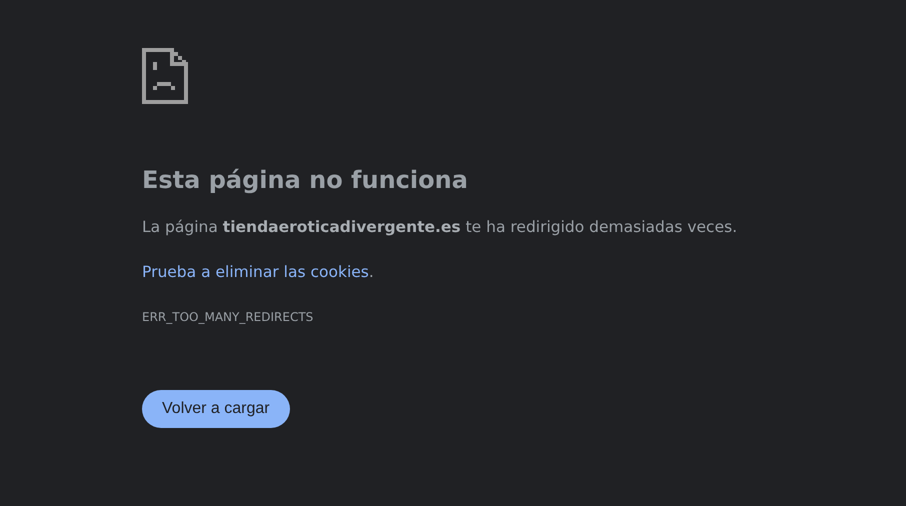  I want to click on sad-page-icon, so click(165, 76).